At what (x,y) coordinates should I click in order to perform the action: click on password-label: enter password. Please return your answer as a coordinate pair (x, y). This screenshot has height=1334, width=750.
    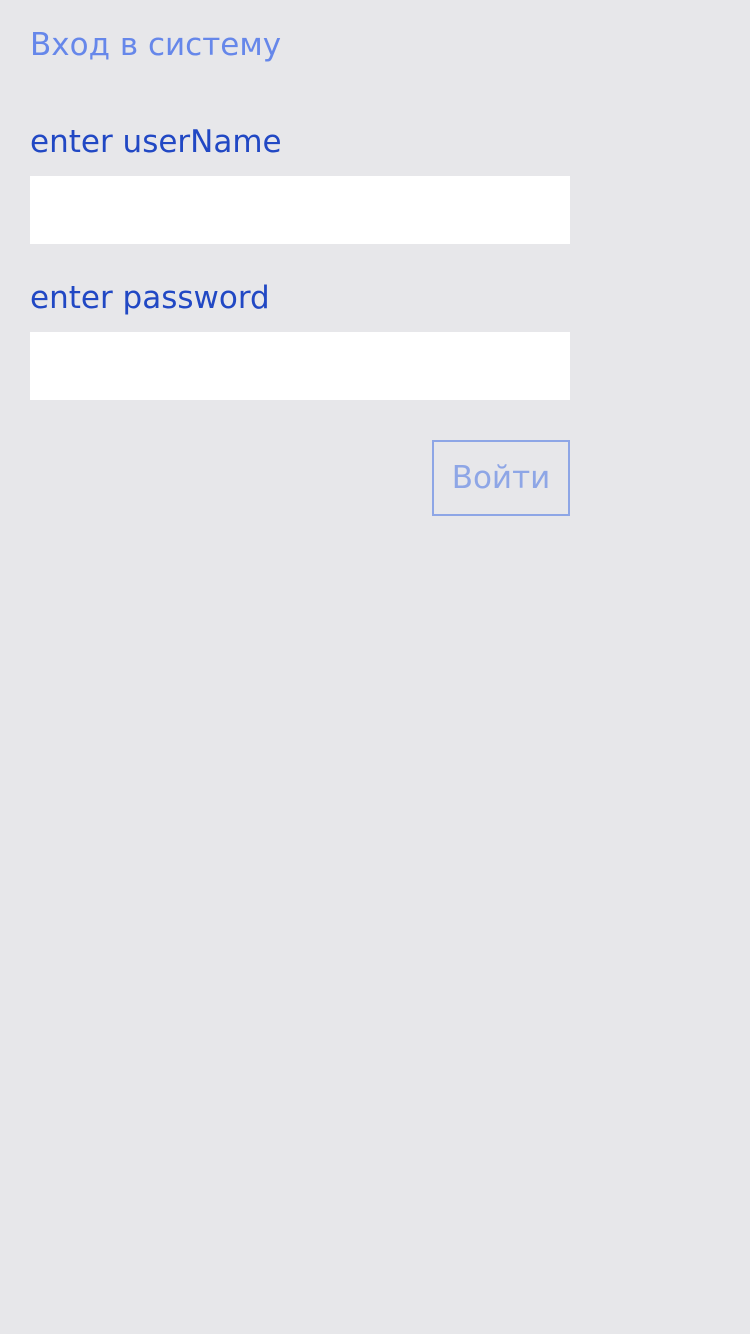
    Looking at the image, I should click on (150, 298).